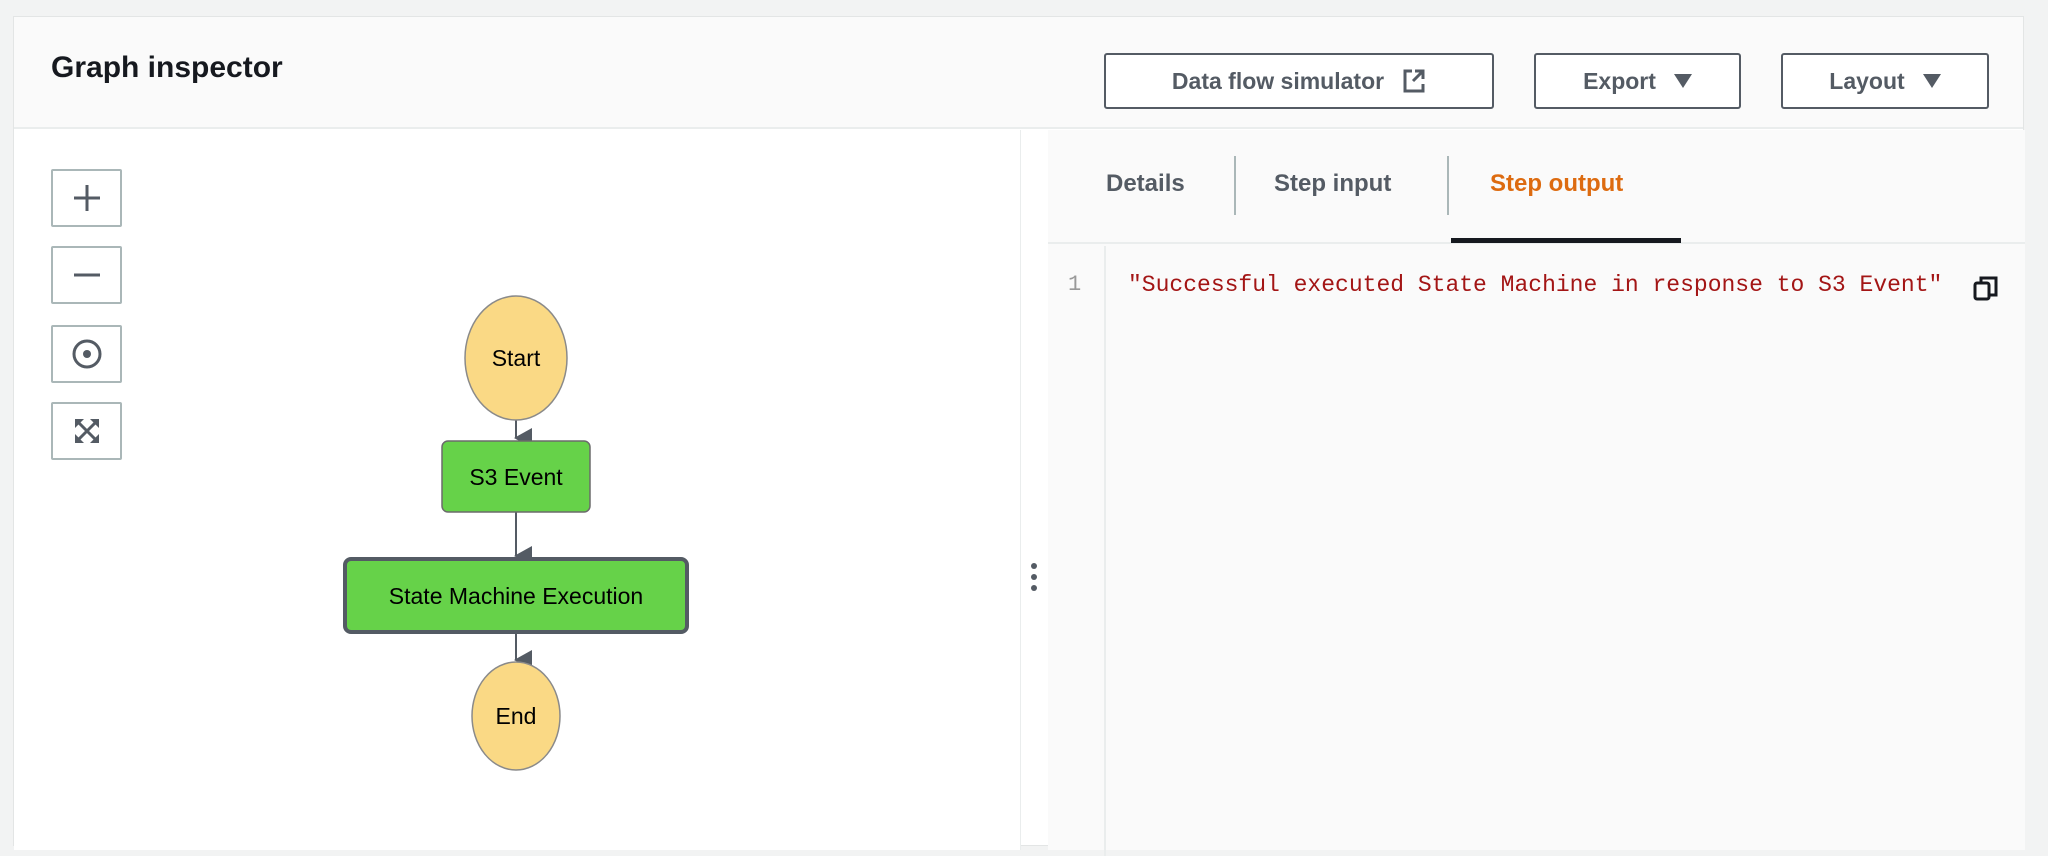 The image size is (2048, 856). I want to click on data-flow-simulator-button: Data flow simulator, so click(1299, 81).